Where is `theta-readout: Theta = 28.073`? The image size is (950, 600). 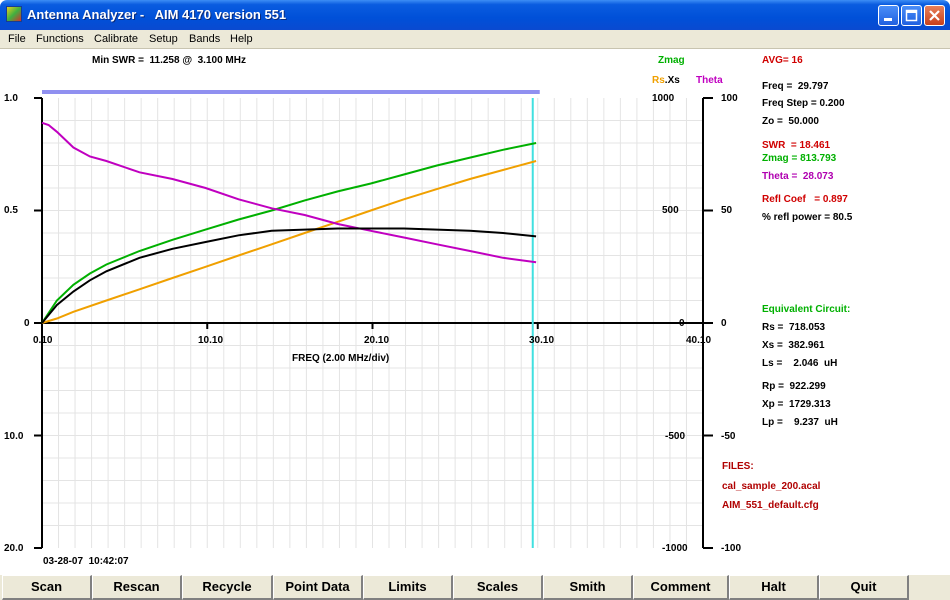
theta-readout: Theta = 28.073 is located at coordinates (798, 176).